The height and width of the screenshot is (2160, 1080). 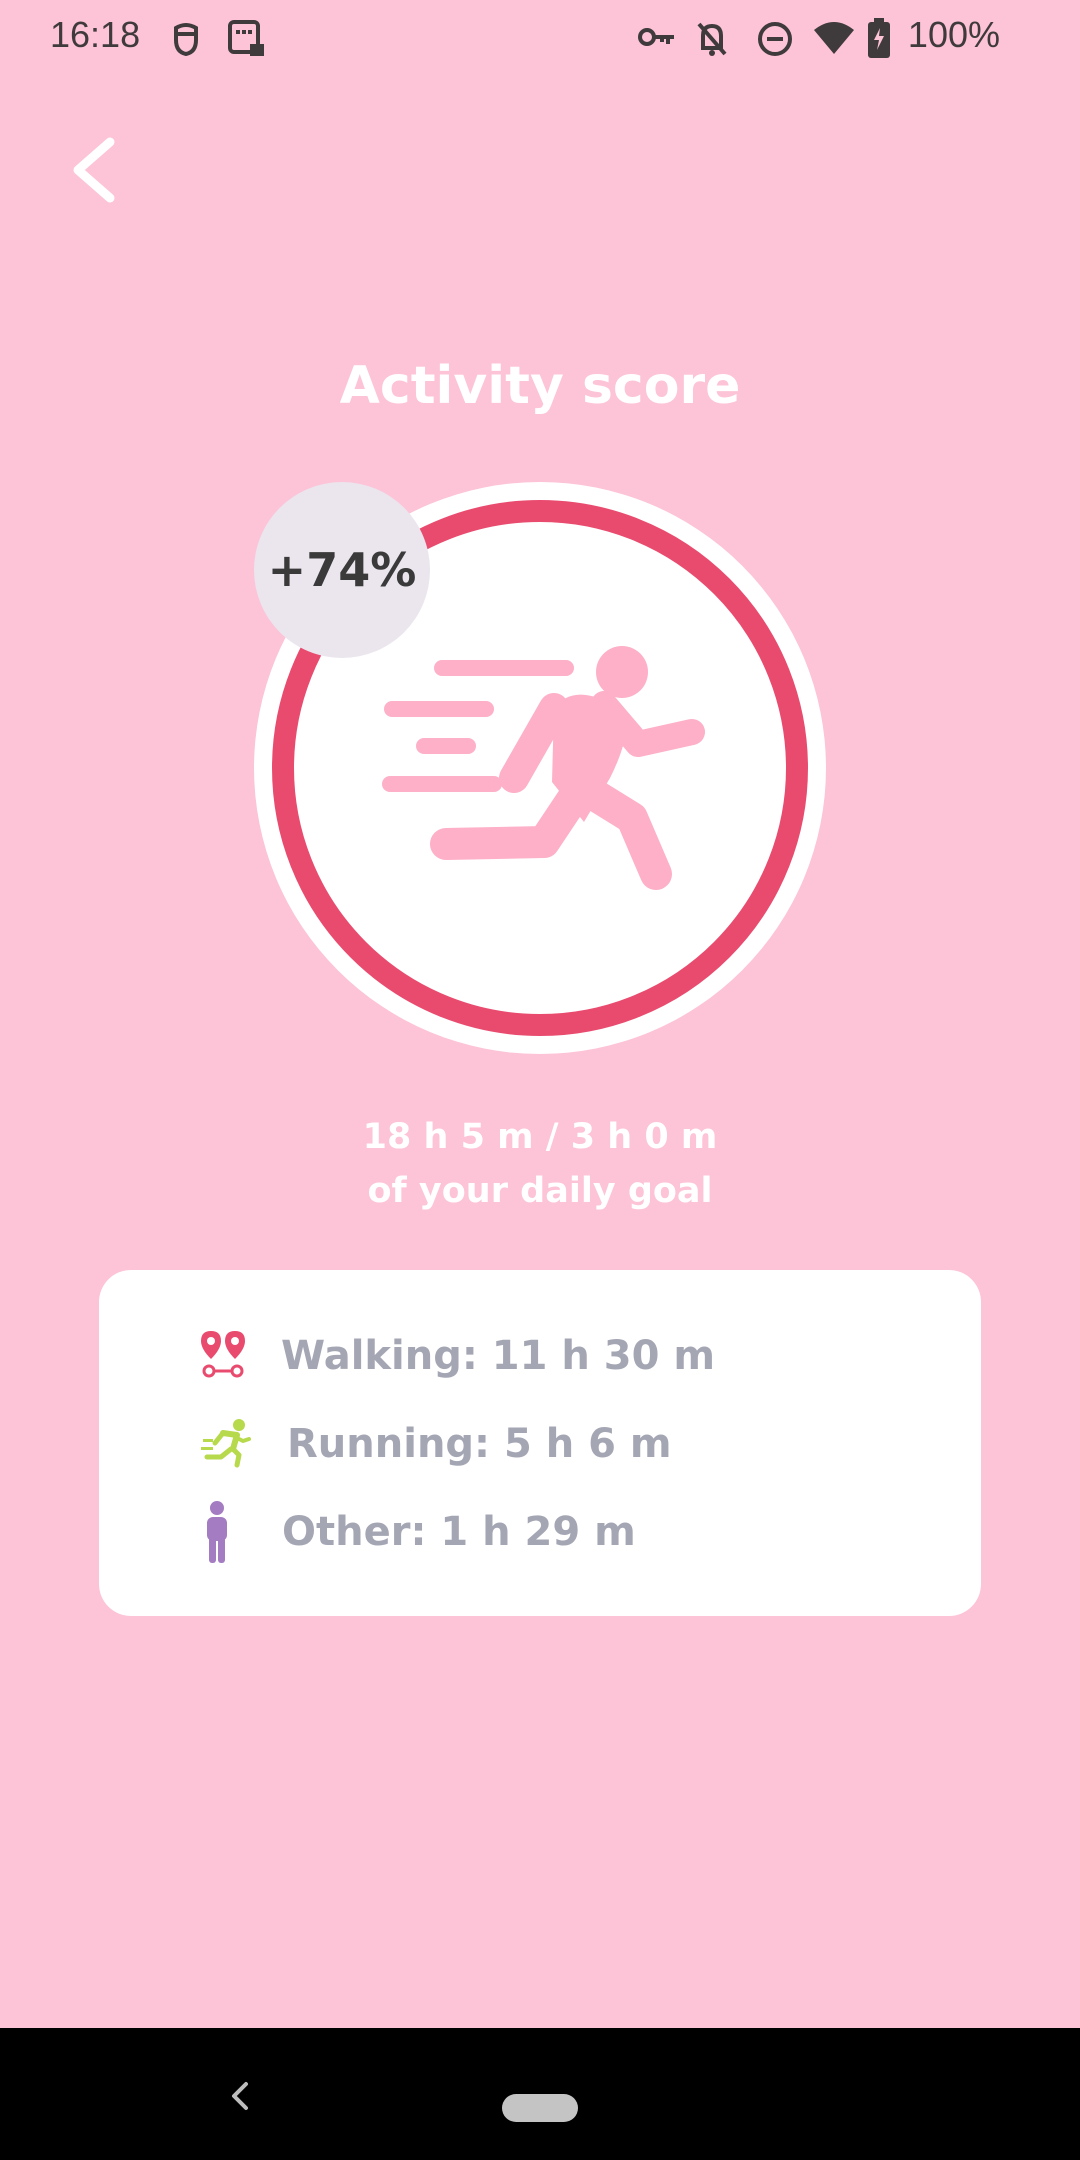 I want to click on screenshot-lock-icon, so click(x=246, y=38).